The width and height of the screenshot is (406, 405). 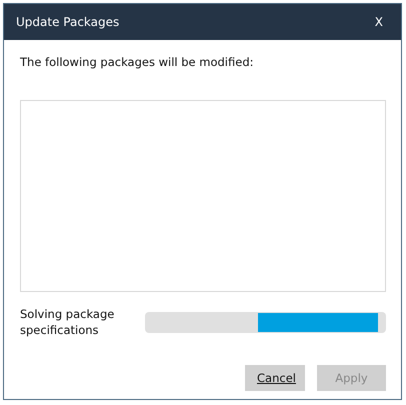 What do you see at coordinates (68, 22) in the screenshot?
I see `window-title: Update Packages` at bounding box center [68, 22].